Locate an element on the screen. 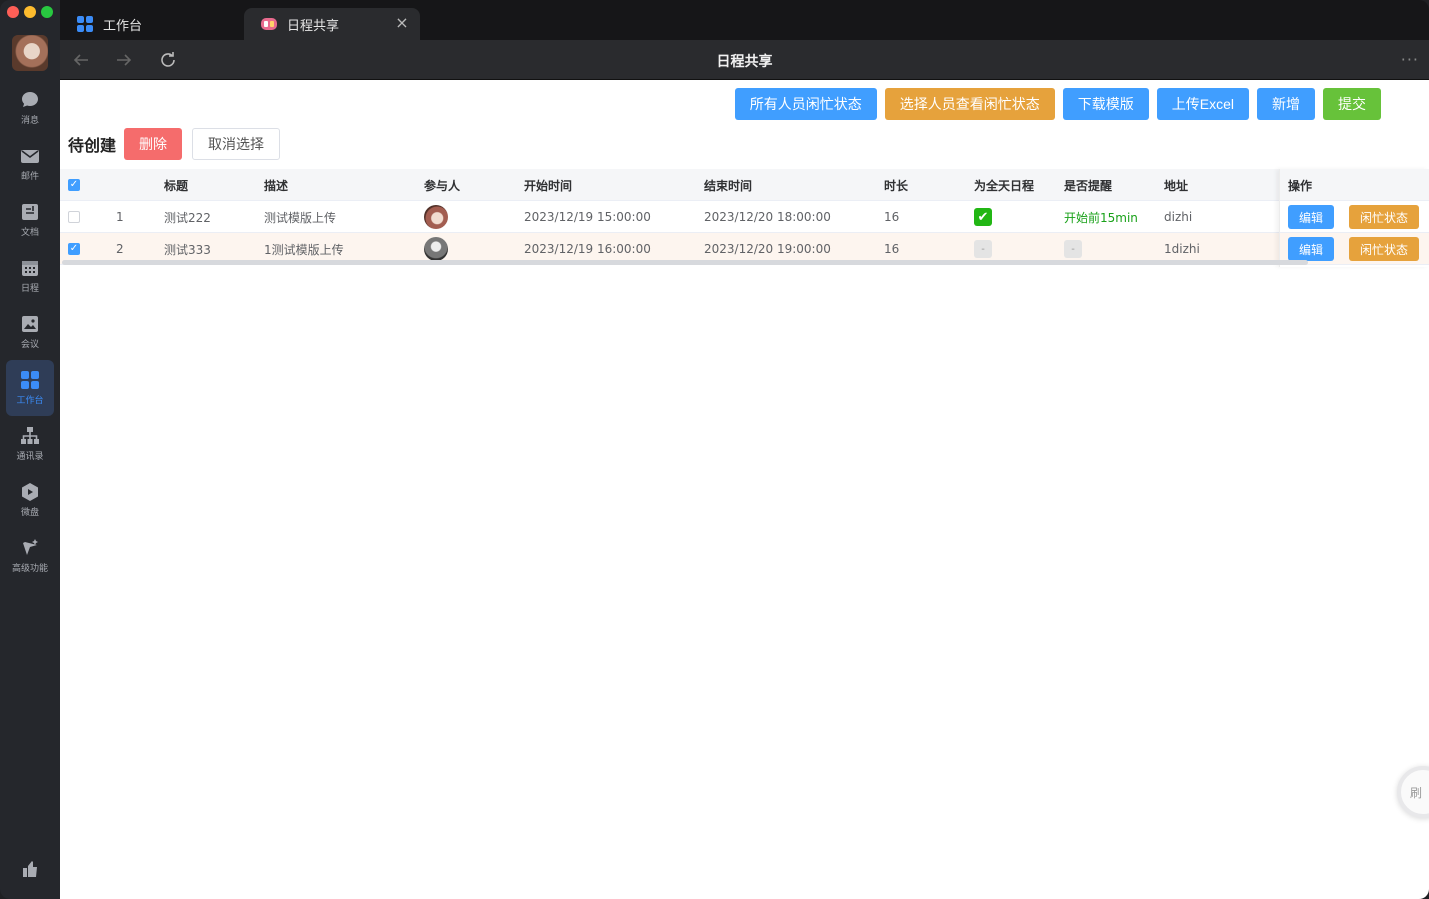  page-title: 日程共享 is located at coordinates (744, 62).